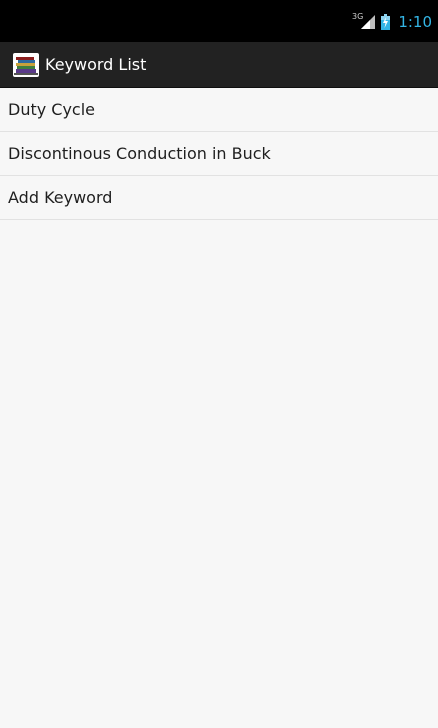 This screenshot has height=728, width=438. I want to click on add-keyword-item: Add Keyword, so click(219, 198).